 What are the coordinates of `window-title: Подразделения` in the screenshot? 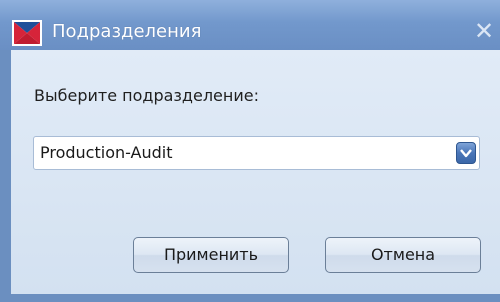 It's located at (127, 31).